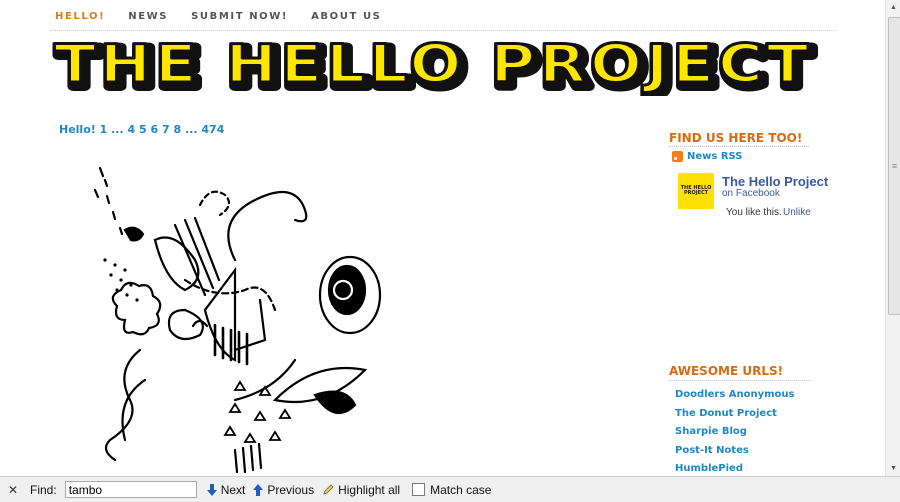  I want to click on url-link-post-it-notes: Post-It Notes, so click(712, 450).